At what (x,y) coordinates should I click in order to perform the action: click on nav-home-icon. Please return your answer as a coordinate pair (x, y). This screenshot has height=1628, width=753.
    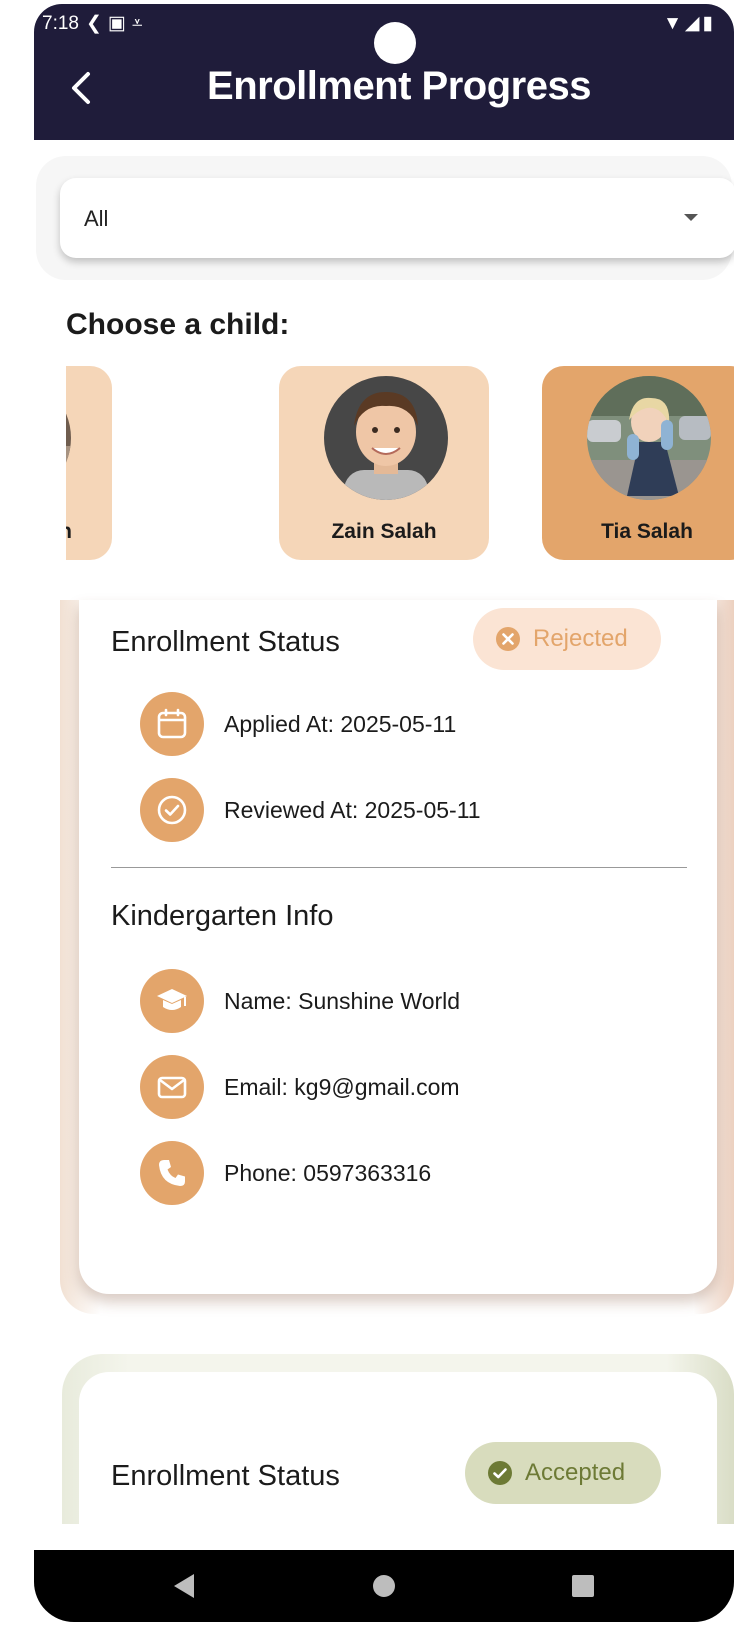
    Looking at the image, I should click on (384, 1586).